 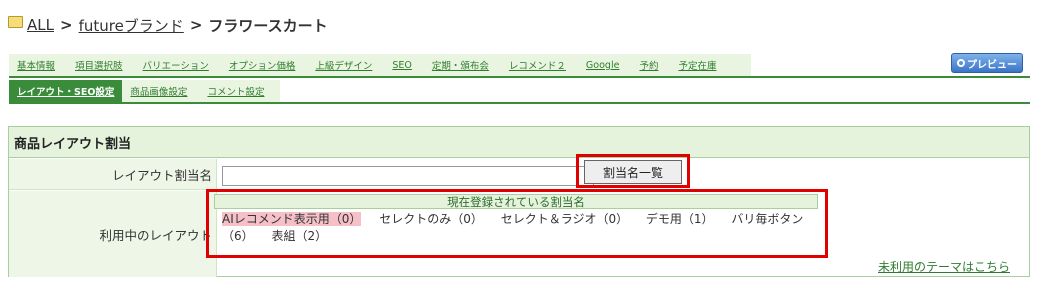 I want to click on tab-layout-seo: レイアウト・SEO設定, so click(x=66, y=91).